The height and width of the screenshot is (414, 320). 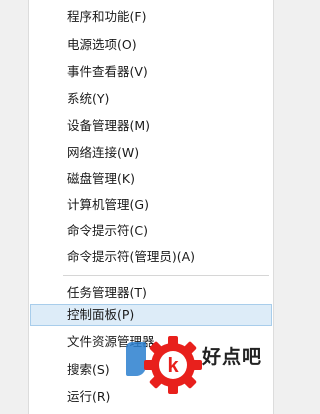 What do you see at coordinates (151, 72) in the screenshot?
I see `menu-item-event-viewer: 事件查看器(V)` at bounding box center [151, 72].